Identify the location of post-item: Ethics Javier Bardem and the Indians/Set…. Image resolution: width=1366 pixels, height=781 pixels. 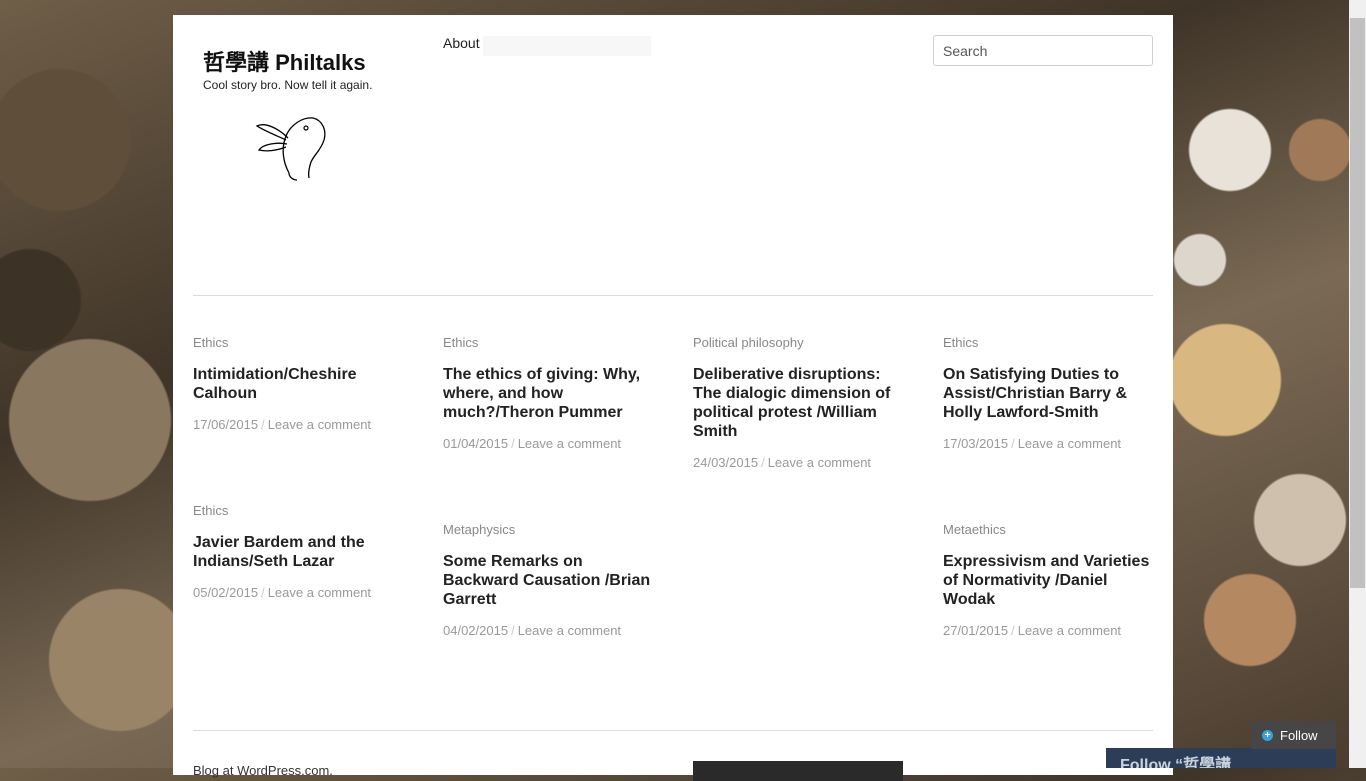
(298, 552).